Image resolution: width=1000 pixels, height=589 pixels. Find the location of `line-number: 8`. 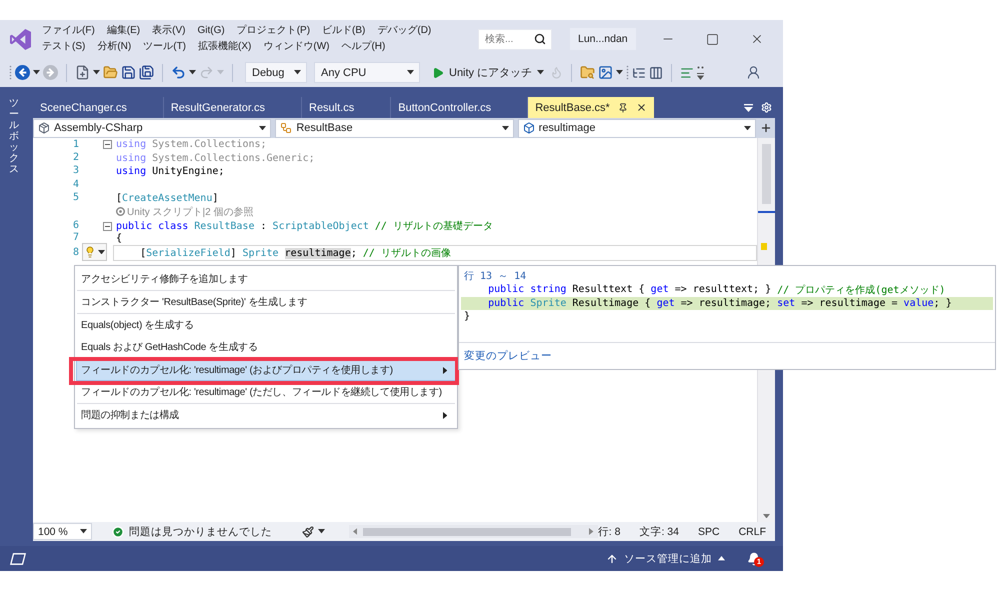

line-number: 8 is located at coordinates (76, 253).